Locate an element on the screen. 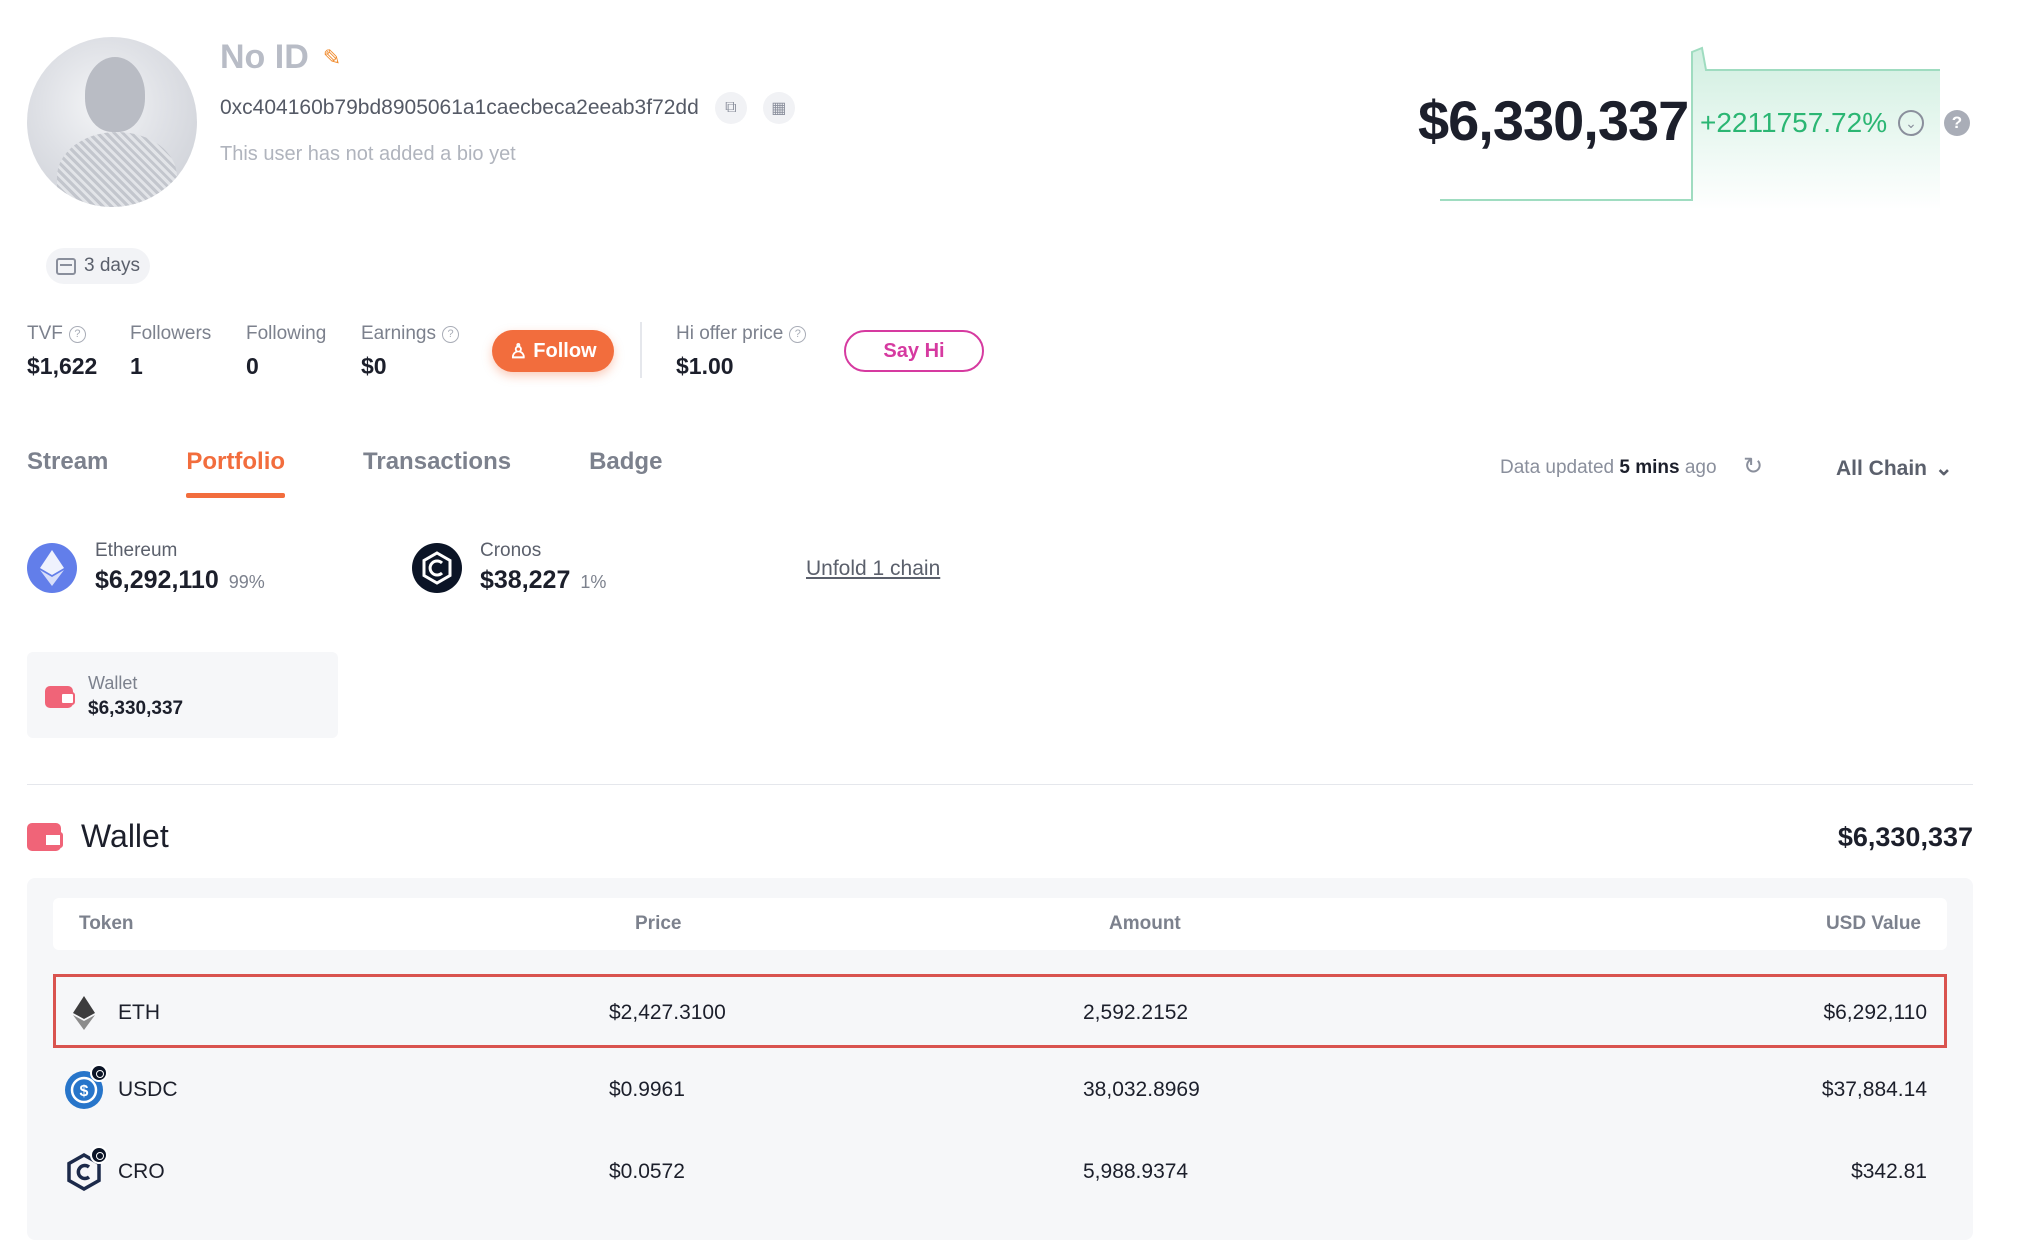  stat-followers: Followers 1 is located at coordinates (170, 351).